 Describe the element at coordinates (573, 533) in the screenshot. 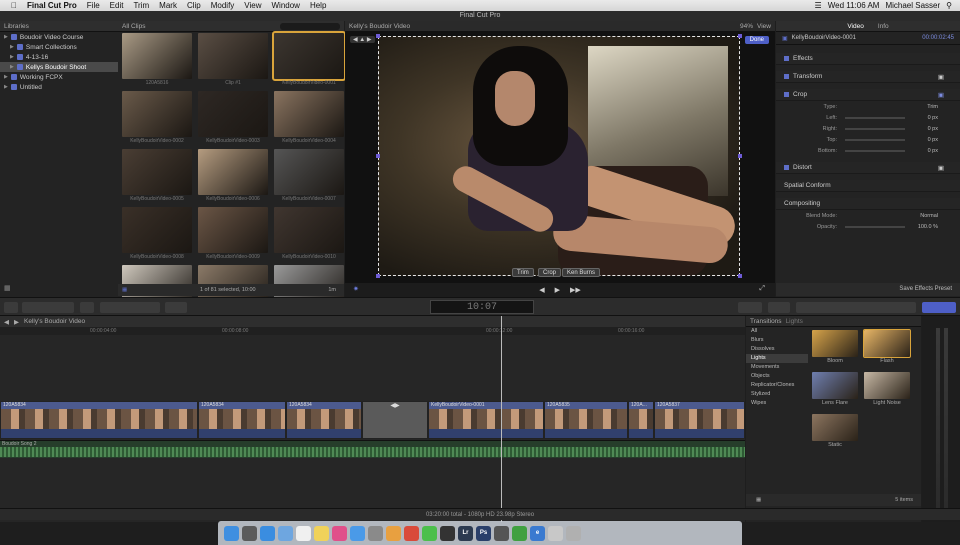

I see `trash-icon` at that location.